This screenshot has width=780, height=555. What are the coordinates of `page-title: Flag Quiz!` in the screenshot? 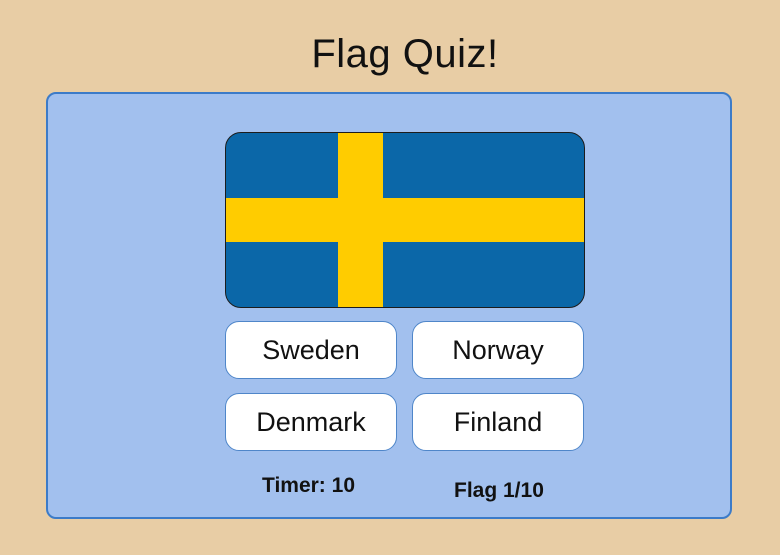 It's located at (405, 54).